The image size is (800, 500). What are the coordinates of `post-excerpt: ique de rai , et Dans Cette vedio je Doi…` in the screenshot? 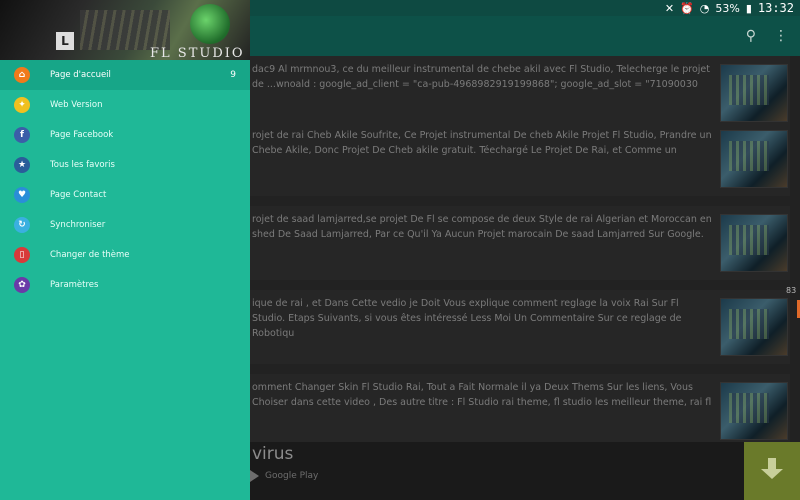 It's located at (467, 318).